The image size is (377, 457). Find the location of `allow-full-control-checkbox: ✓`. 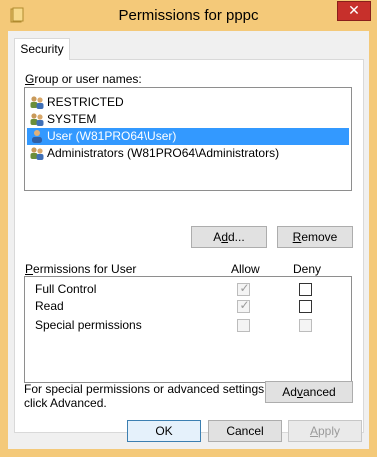

allow-full-control-checkbox: ✓ is located at coordinates (243, 288).